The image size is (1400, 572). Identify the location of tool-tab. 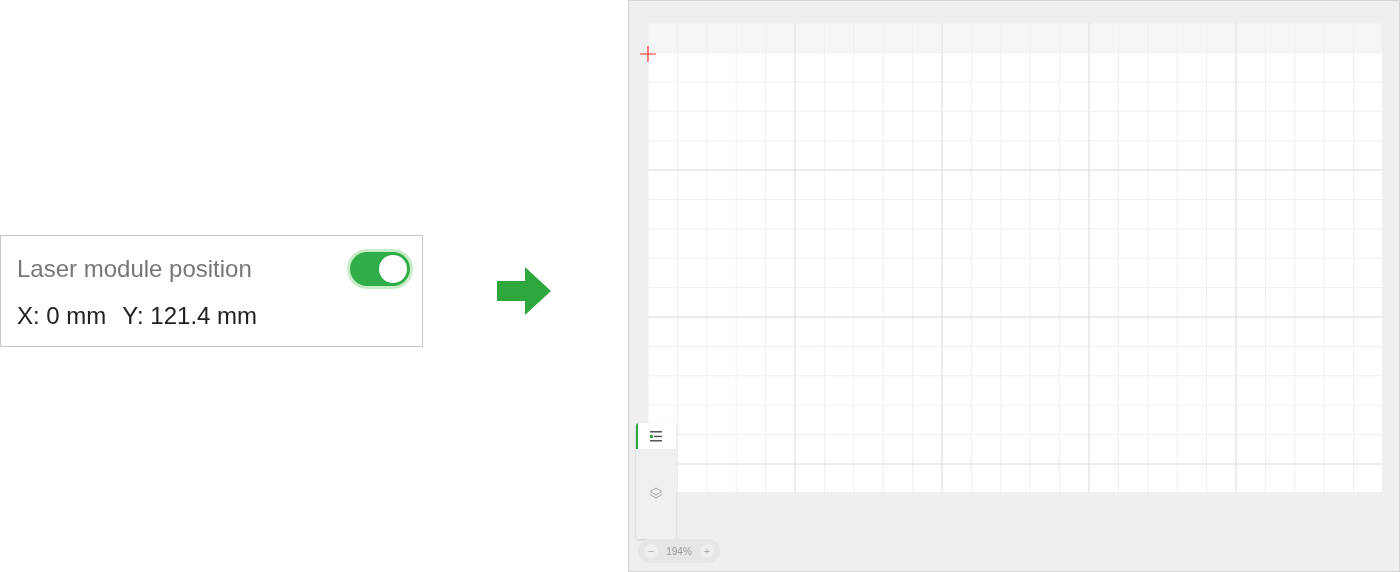
(656, 436).